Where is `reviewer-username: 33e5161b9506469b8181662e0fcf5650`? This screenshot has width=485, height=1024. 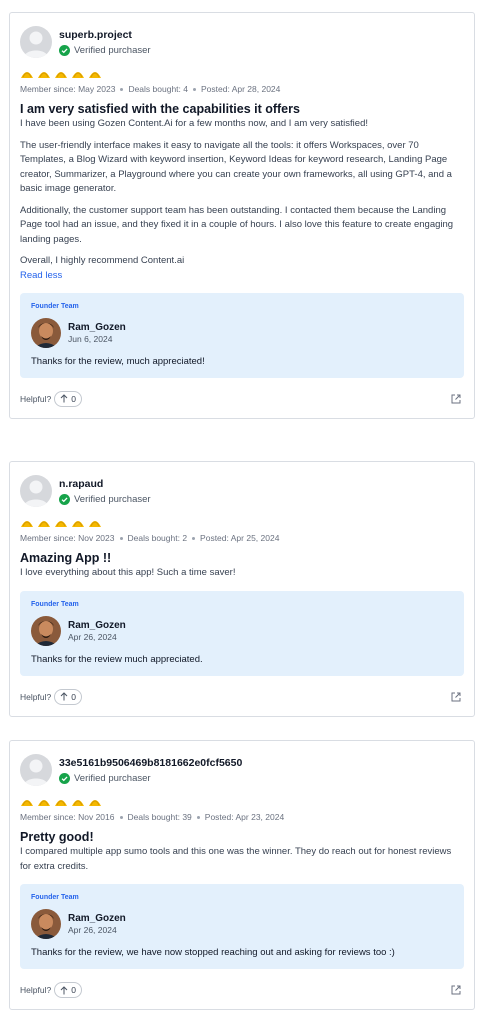
reviewer-username: 33e5161b9506469b8181662e0fcf5650 is located at coordinates (150, 763).